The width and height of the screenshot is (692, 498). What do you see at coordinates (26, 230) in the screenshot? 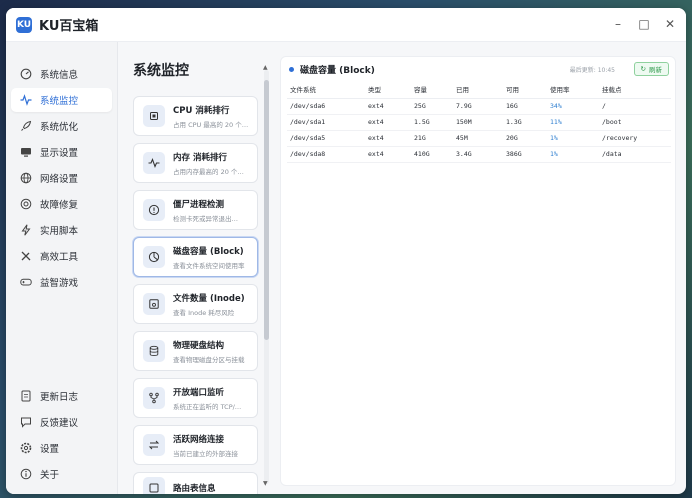
I see `lightning-icon` at bounding box center [26, 230].